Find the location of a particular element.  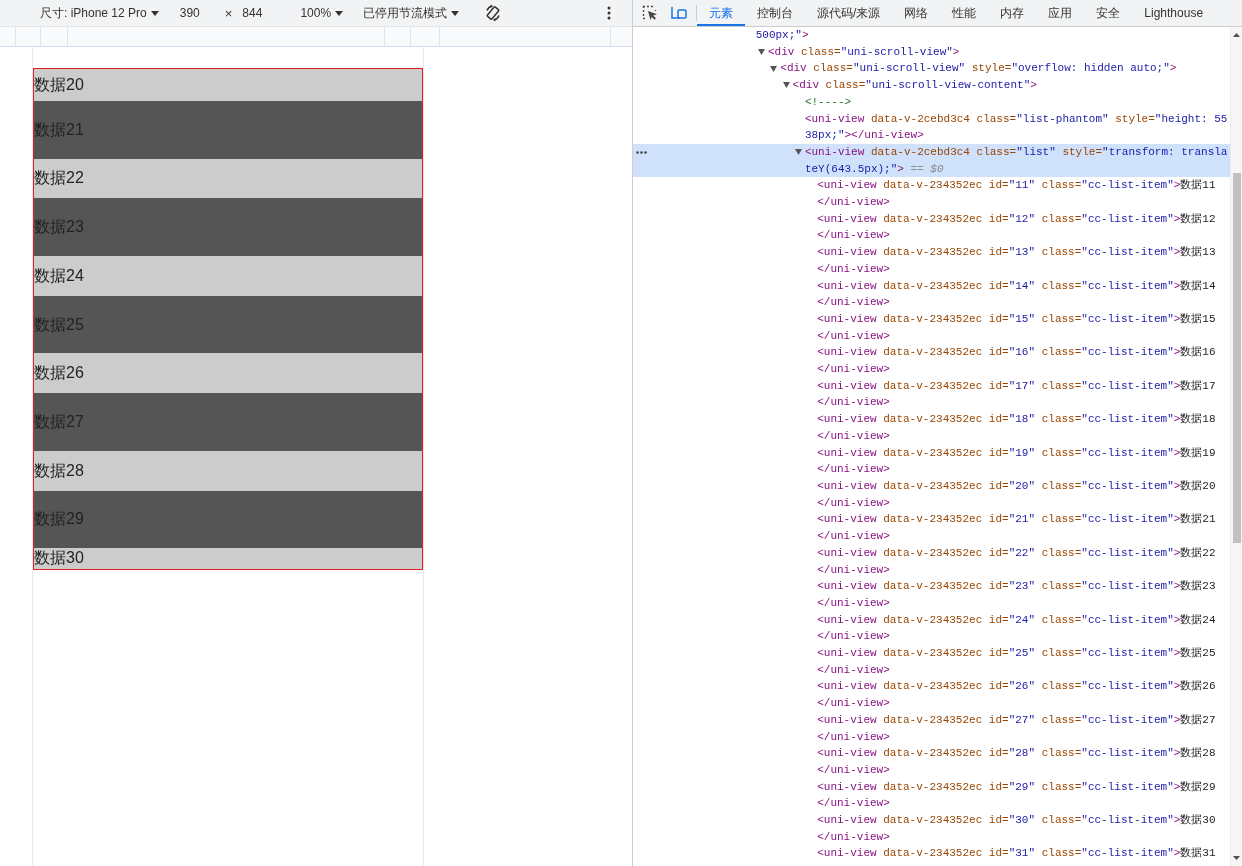

dom-node: <uni-view data-v-234352ec id="17" class="cc-list-item">数据17 </uni-view> is located at coordinates (1023, 394).